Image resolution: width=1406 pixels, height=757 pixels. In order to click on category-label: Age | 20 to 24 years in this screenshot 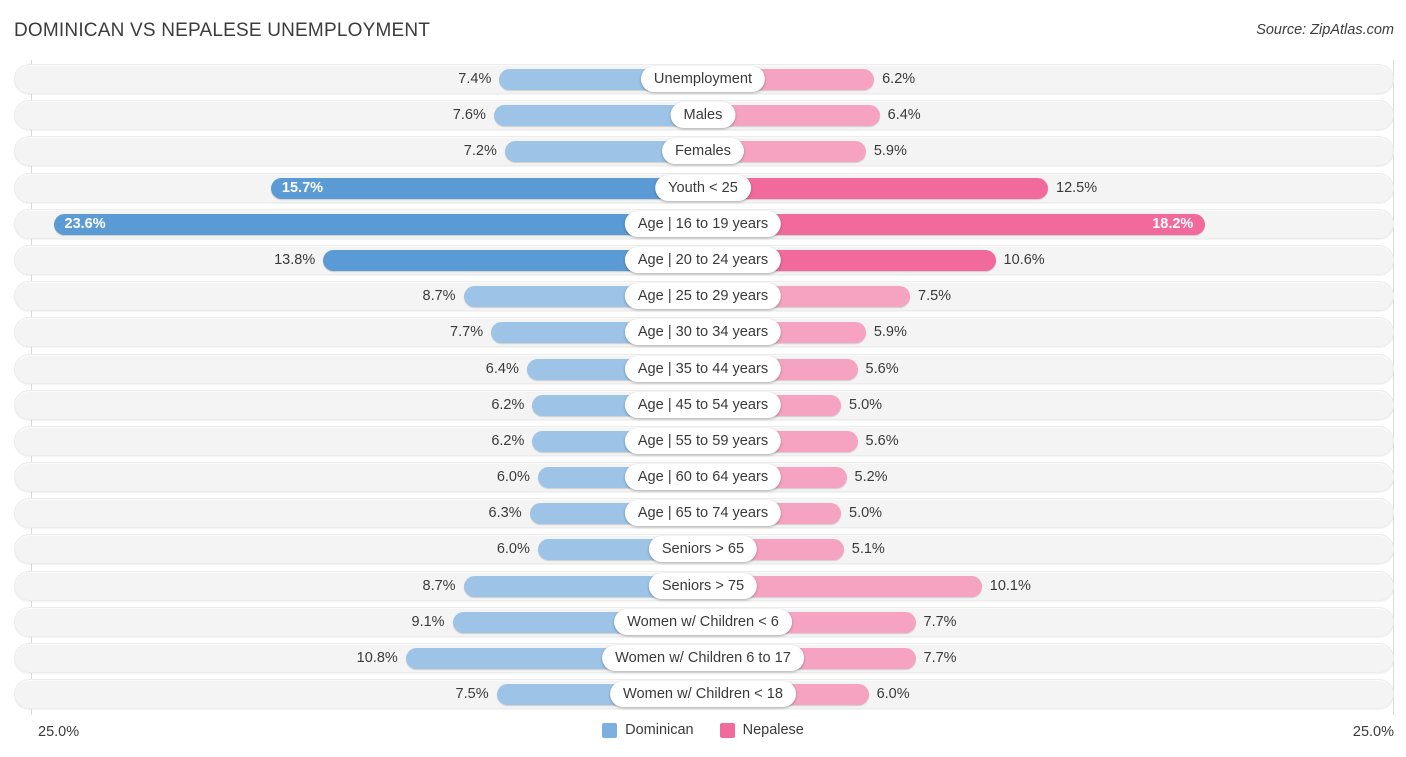, I will do `click(703, 259)`.